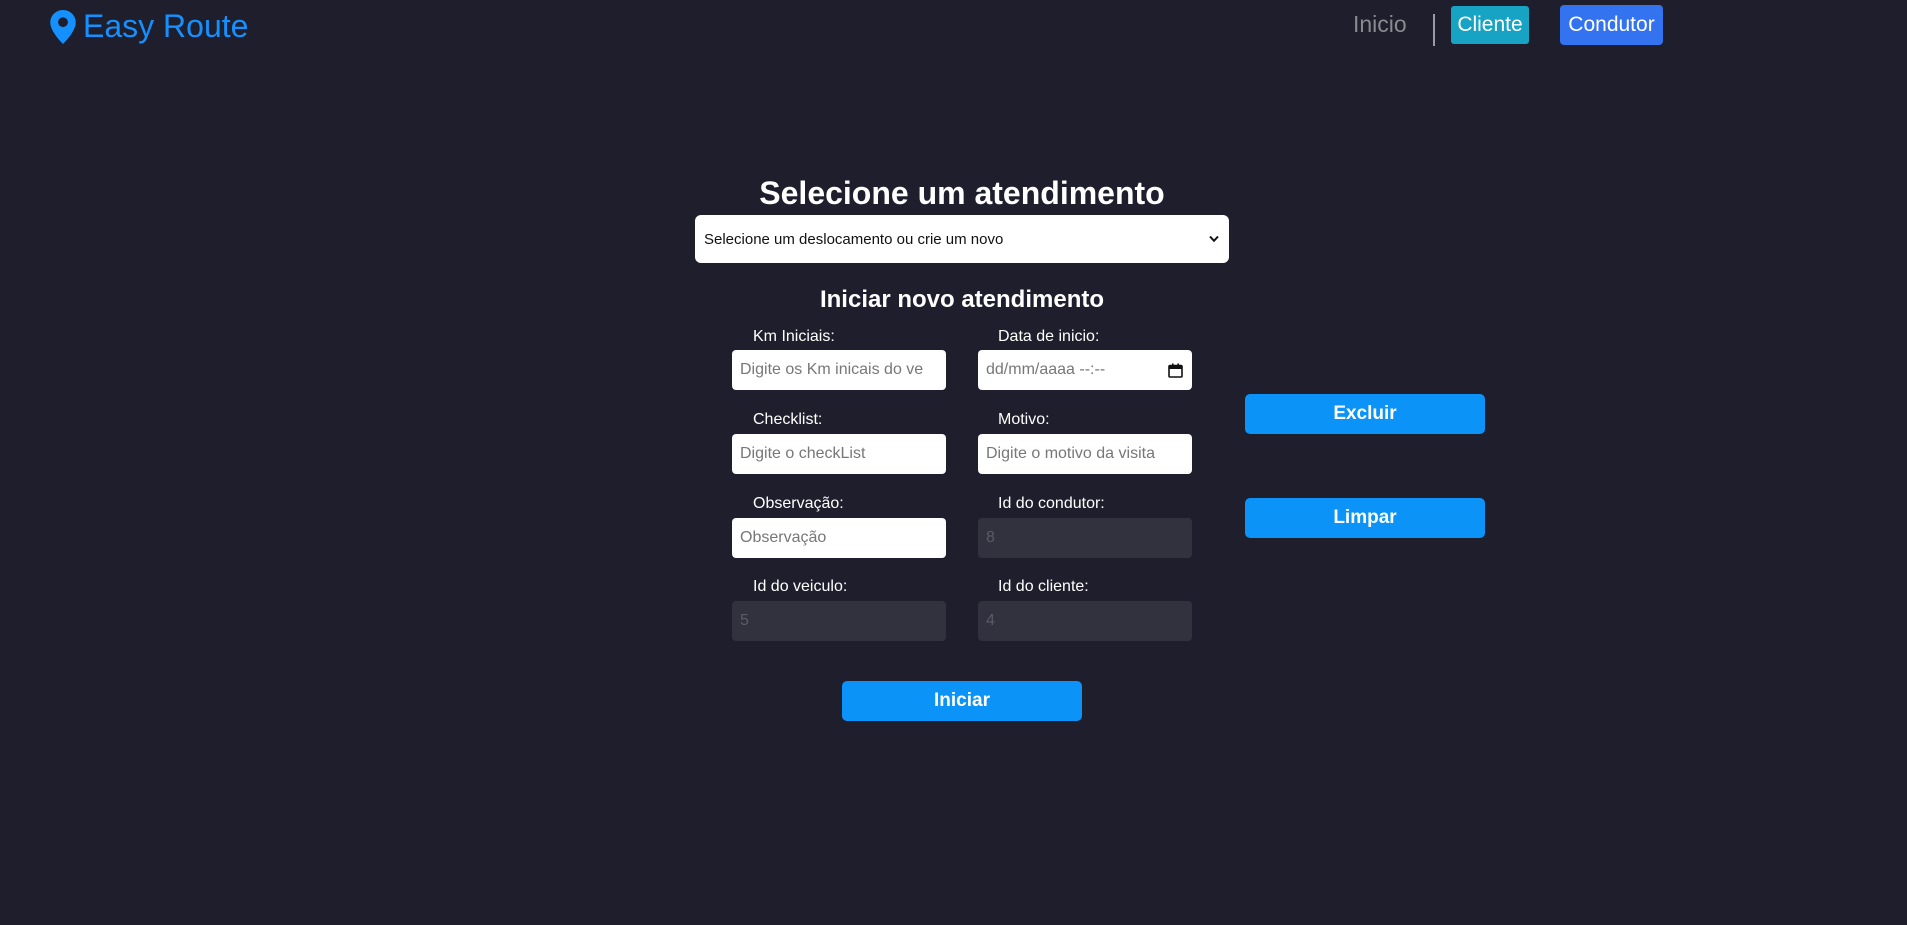 The height and width of the screenshot is (925, 1907). What do you see at coordinates (1051, 503) in the screenshot?
I see `id-condutor-label: Id do condutor:` at bounding box center [1051, 503].